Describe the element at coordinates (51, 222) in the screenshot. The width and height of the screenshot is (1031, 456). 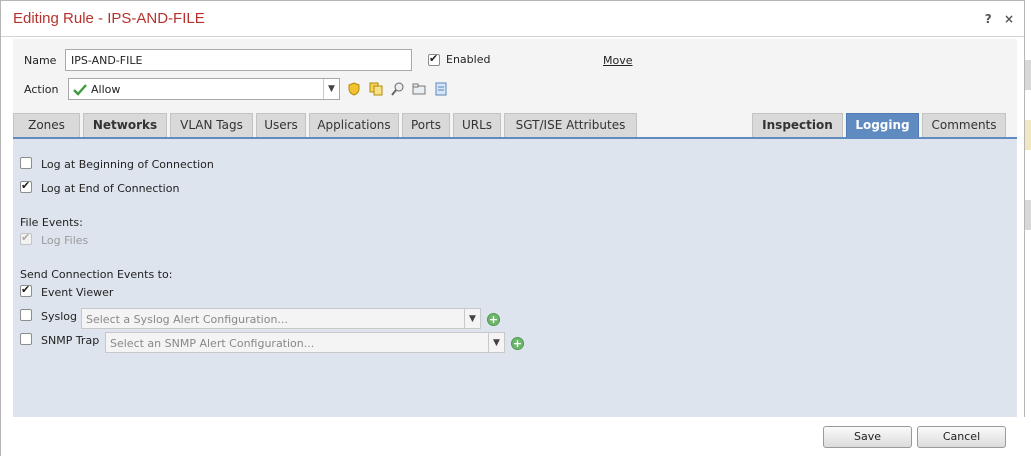
I see `file-events-heading: File Events:` at that location.